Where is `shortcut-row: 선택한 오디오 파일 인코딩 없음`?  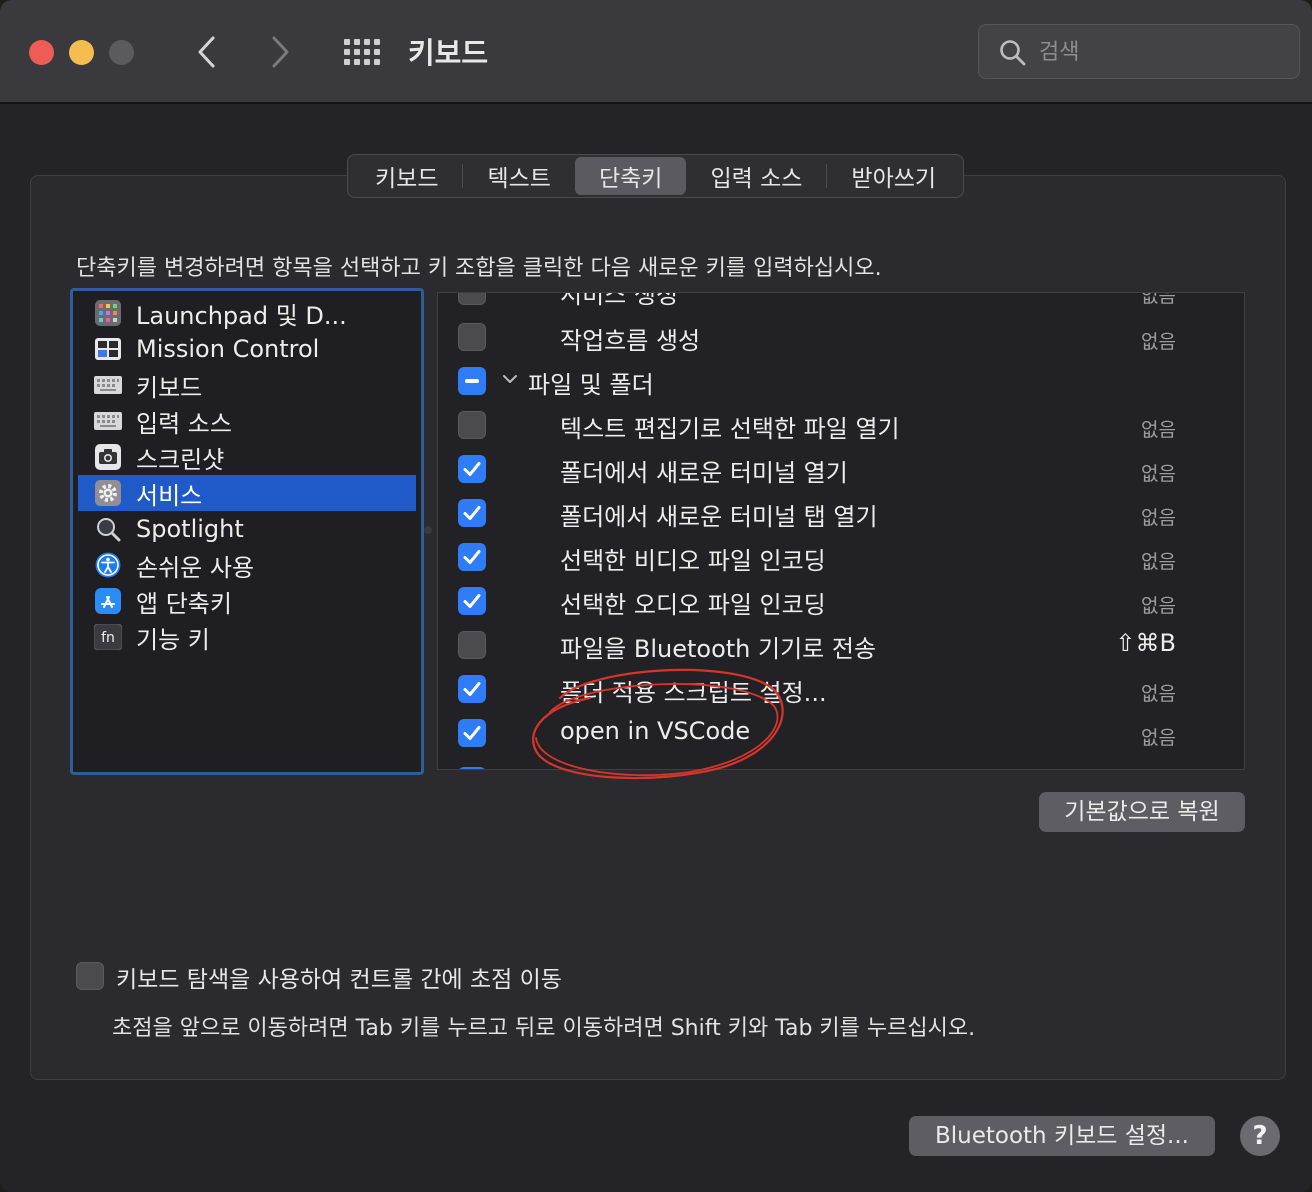
shortcut-row: 선택한 오디오 파일 인코딩 없음 is located at coordinates (841, 603).